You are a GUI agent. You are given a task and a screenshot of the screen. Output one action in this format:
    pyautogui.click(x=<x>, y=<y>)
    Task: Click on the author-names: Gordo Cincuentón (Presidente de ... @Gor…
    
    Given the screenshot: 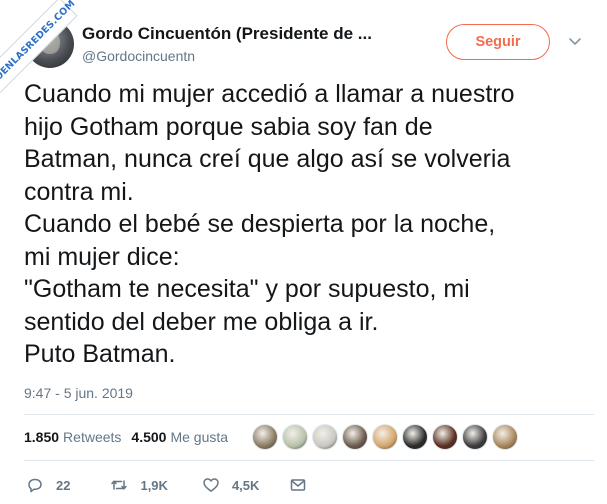 What is the action you would take?
    pyautogui.click(x=262, y=44)
    